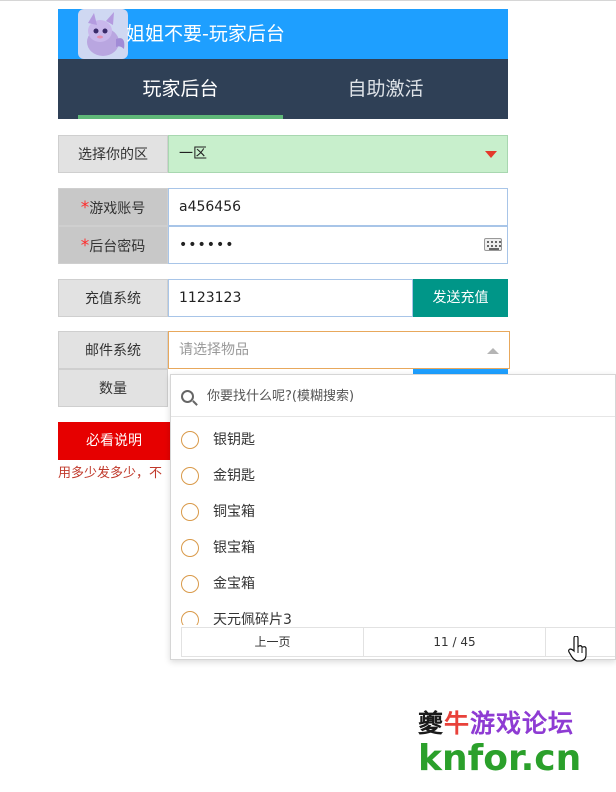  I want to click on password-label: *后台密码, so click(113, 245).